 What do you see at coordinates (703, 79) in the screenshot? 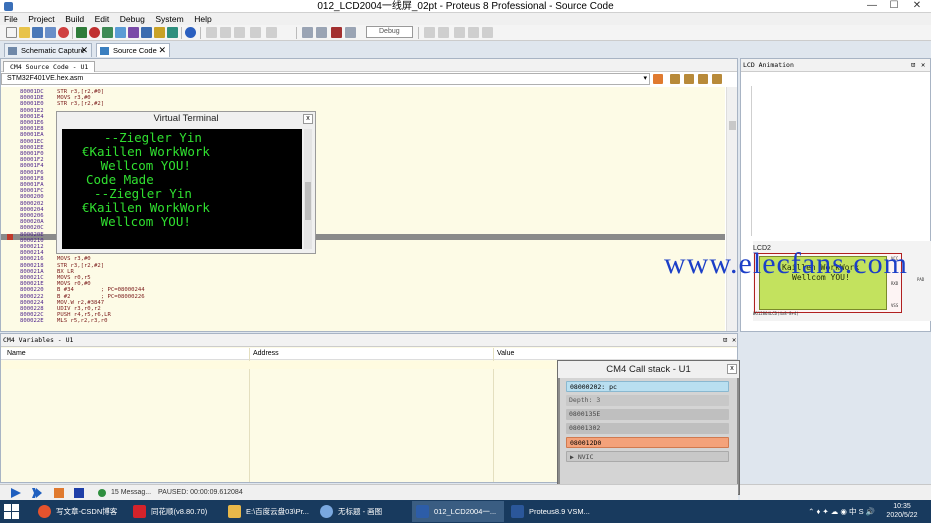
I see `step-out-icon` at bounding box center [703, 79].